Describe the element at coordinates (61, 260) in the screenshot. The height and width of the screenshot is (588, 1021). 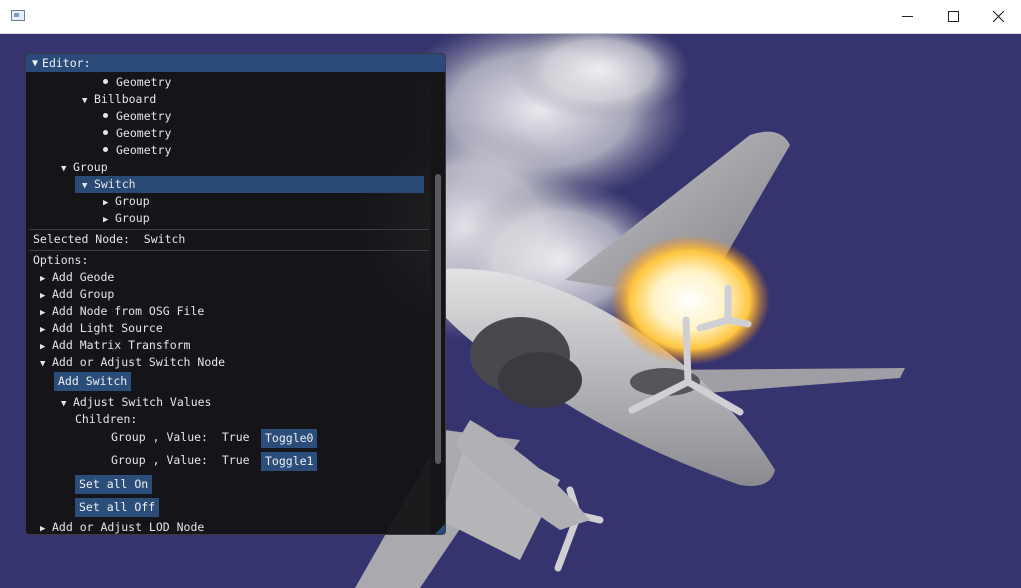
I see `options-label: Options:` at that location.